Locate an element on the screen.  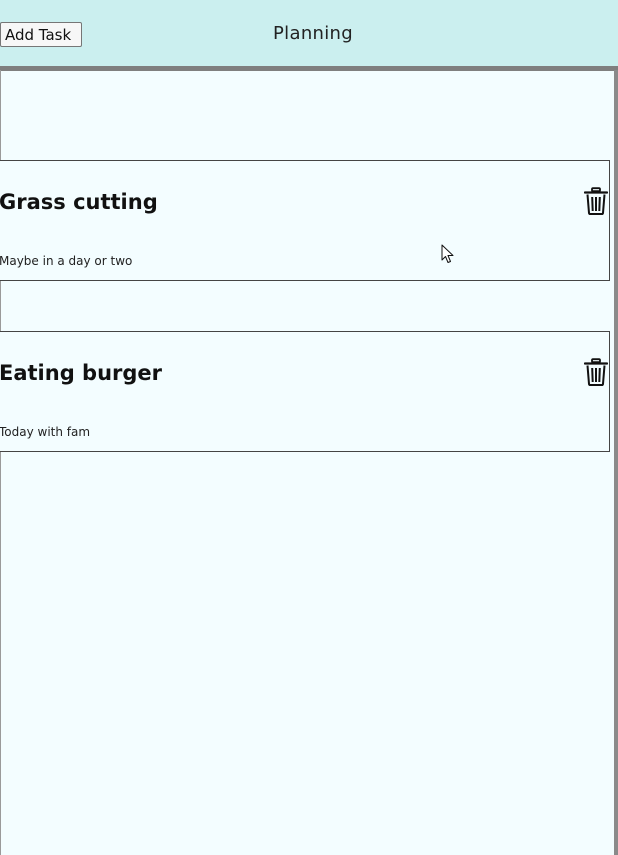
task-description: Maybe in a day or two is located at coordinates (66, 261).